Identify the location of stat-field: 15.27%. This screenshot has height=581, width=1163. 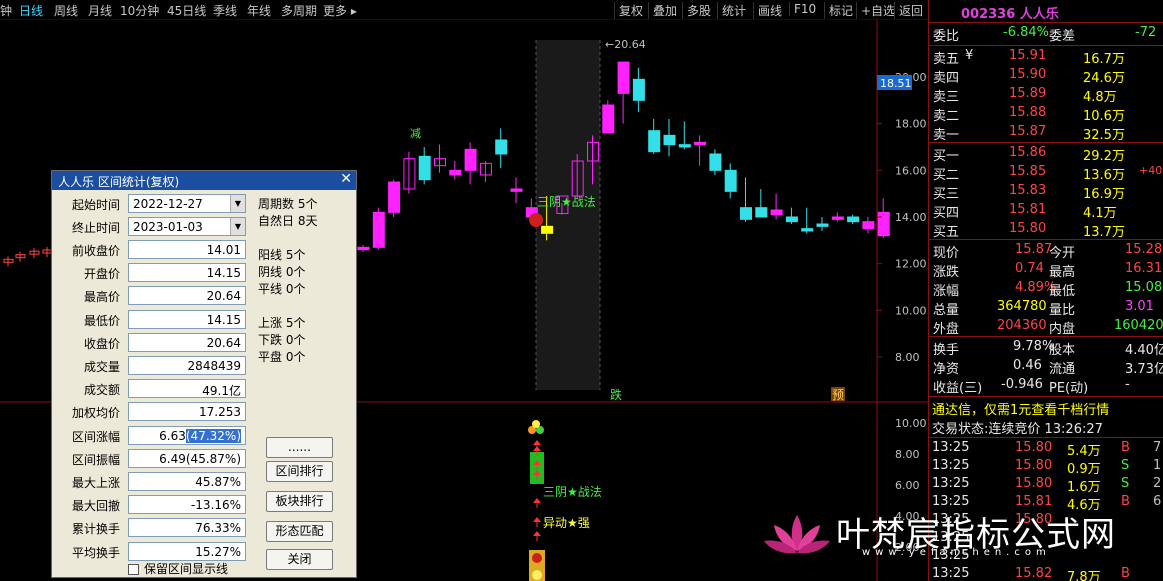
(187, 551).